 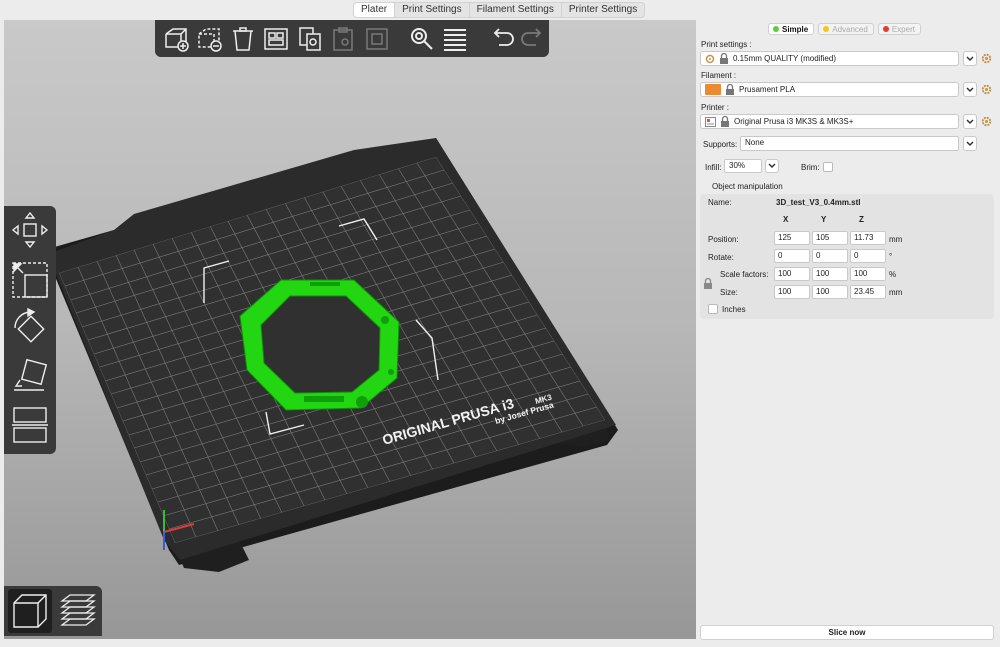 What do you see at coordinates (792, 274) in the screenshot?
I see `scale-x-input: 100` at bounding box center [792, 274].